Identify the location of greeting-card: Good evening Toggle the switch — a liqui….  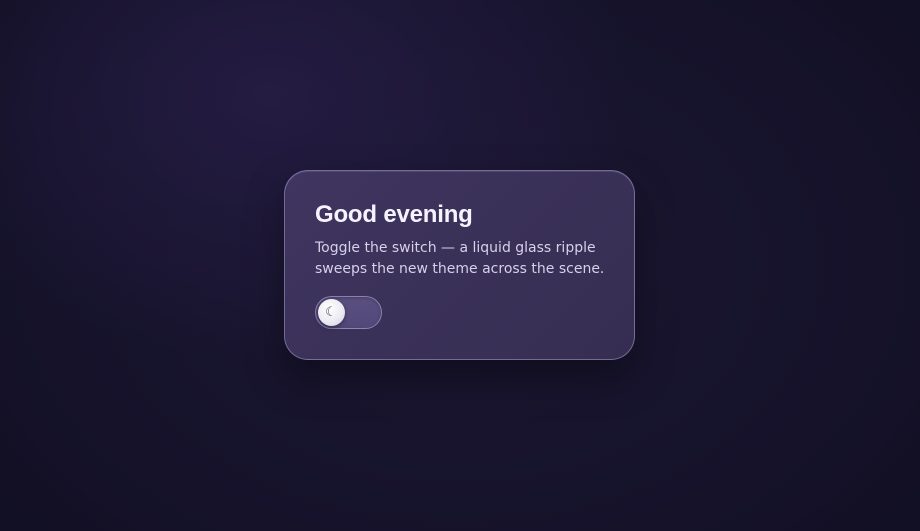
(459, 265).